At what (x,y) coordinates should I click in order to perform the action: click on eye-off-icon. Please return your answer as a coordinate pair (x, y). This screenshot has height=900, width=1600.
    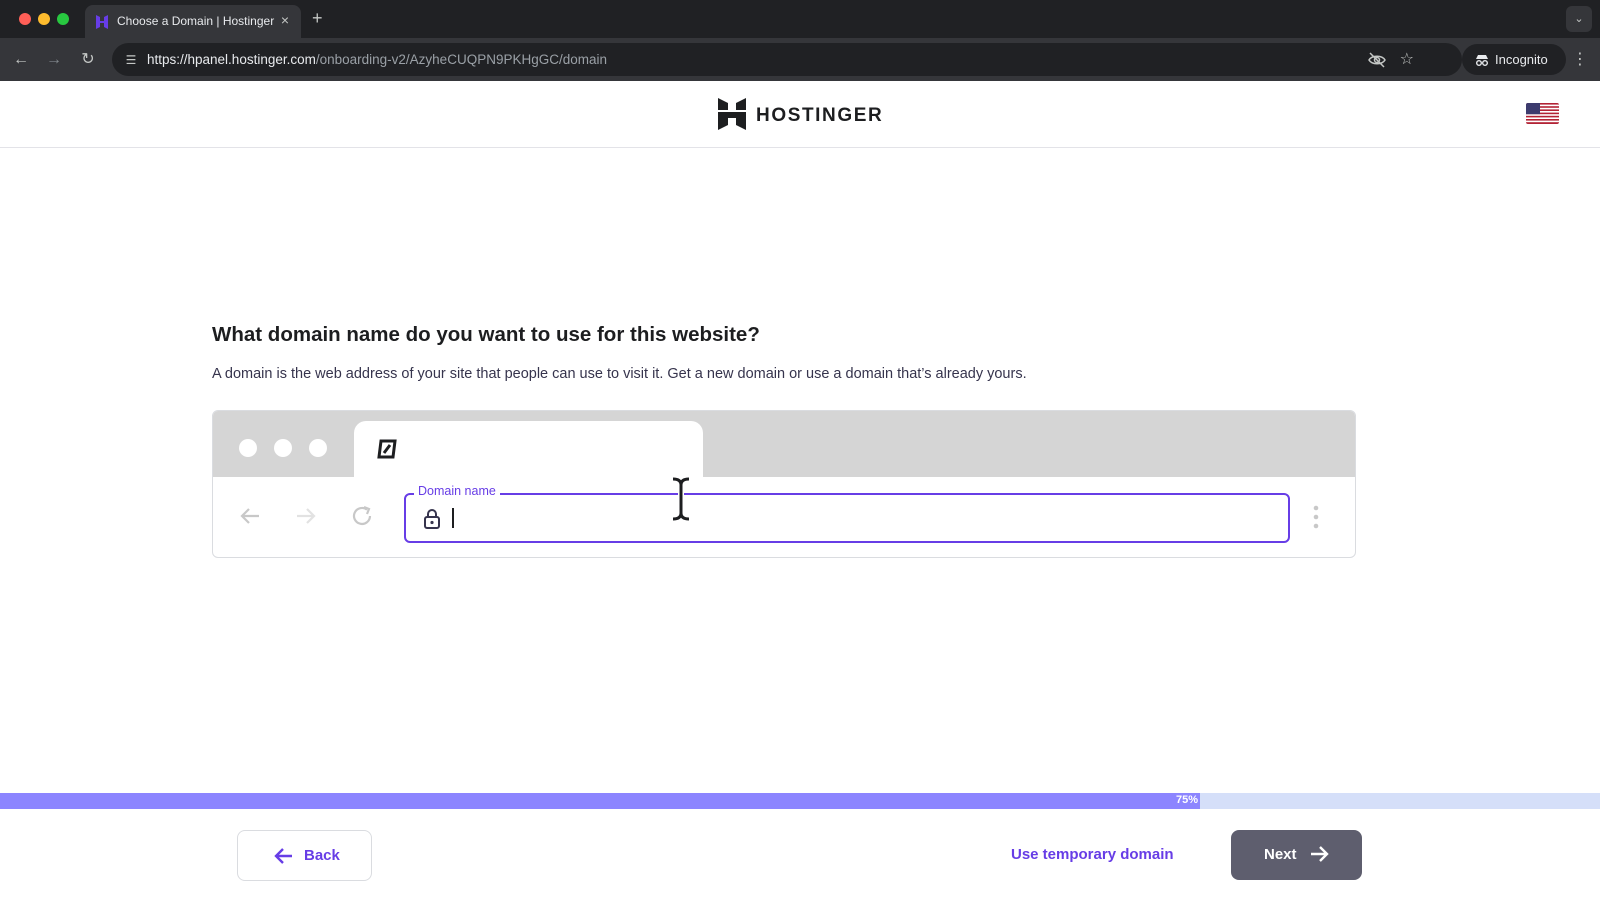
    Looking at the image, I should click on (1377, 60).